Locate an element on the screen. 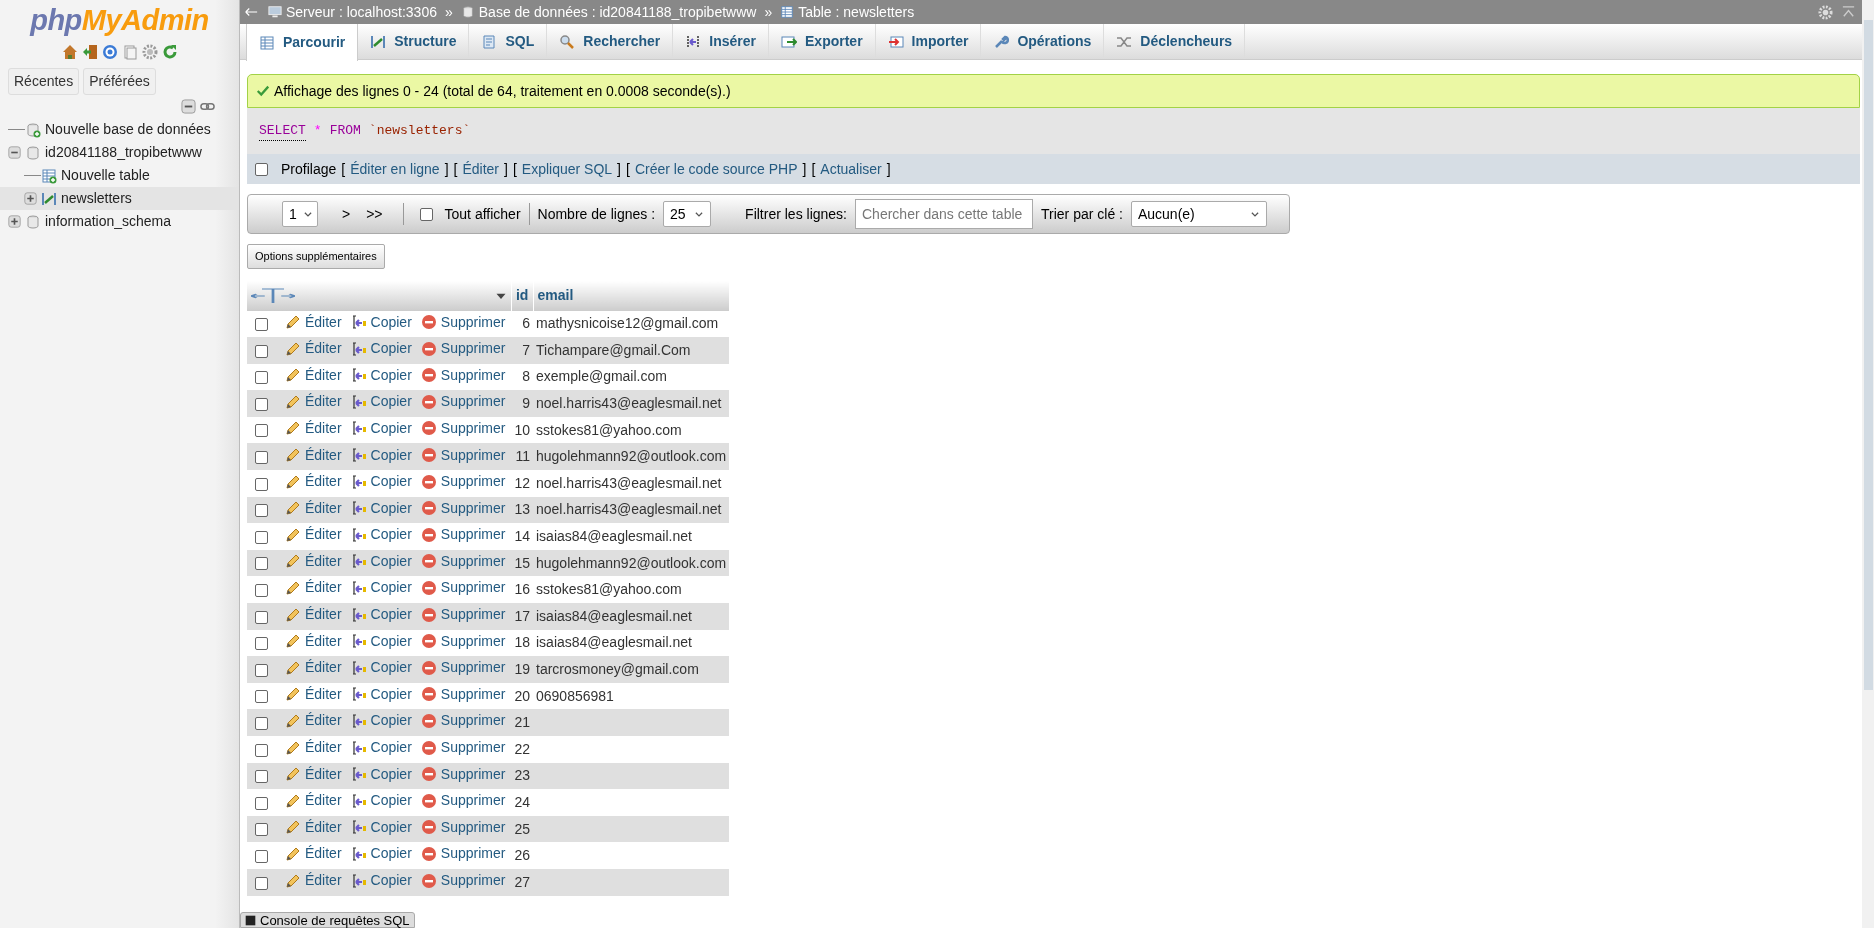 Image resolution: width=1874 pixels, height=928 pixels. link: Expliquer SQL is located at coordinates (567, 169).